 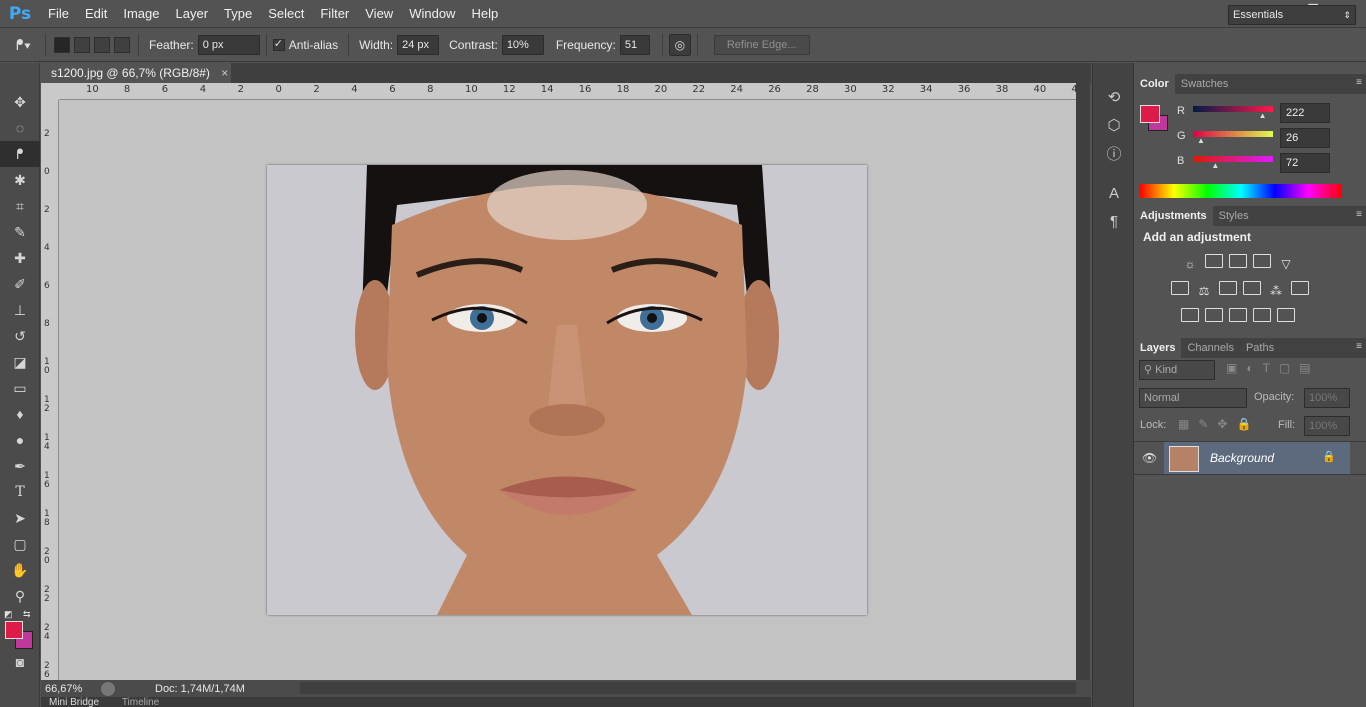 What do you see at coordinates (238, 14) in the screenshot?
I see `menu-type: Type` at bounding box center [238, 14].